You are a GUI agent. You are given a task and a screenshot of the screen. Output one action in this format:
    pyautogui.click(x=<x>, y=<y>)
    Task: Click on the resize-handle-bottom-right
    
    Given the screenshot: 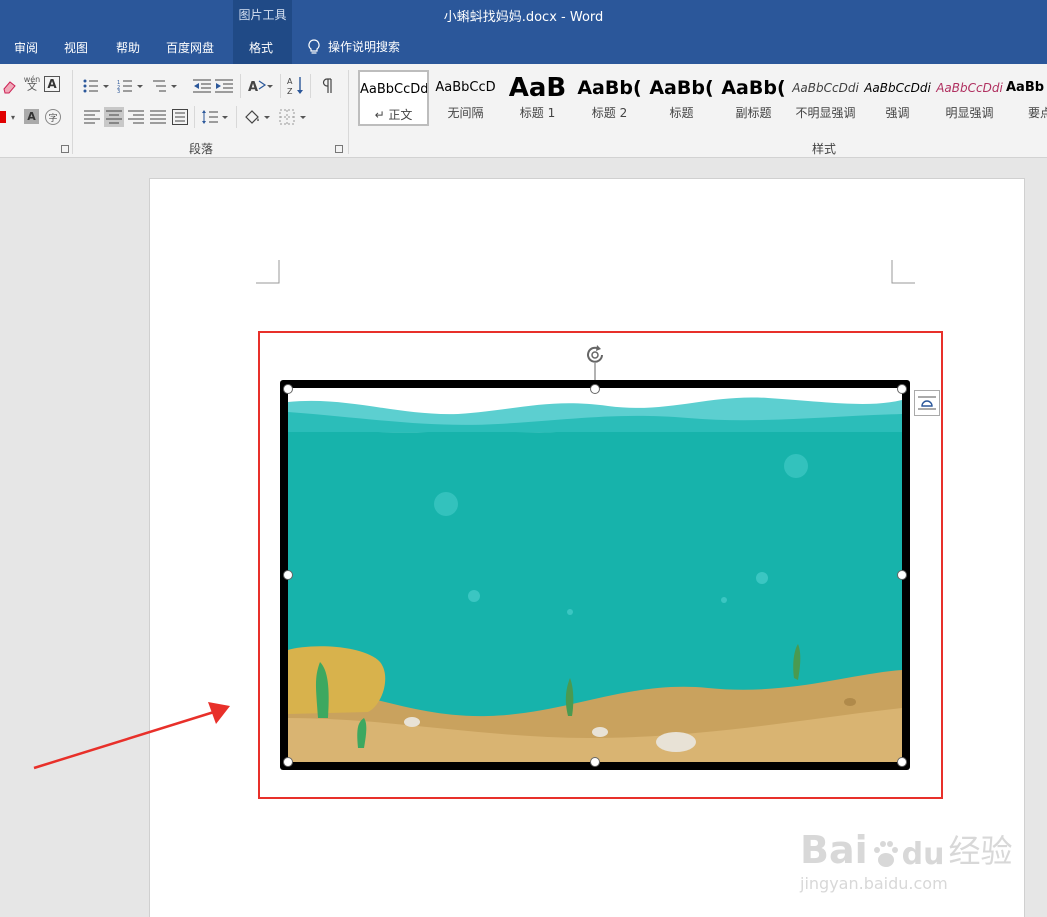 What is the action you would take?
    pyautogui.click(x=902, y=762)
    